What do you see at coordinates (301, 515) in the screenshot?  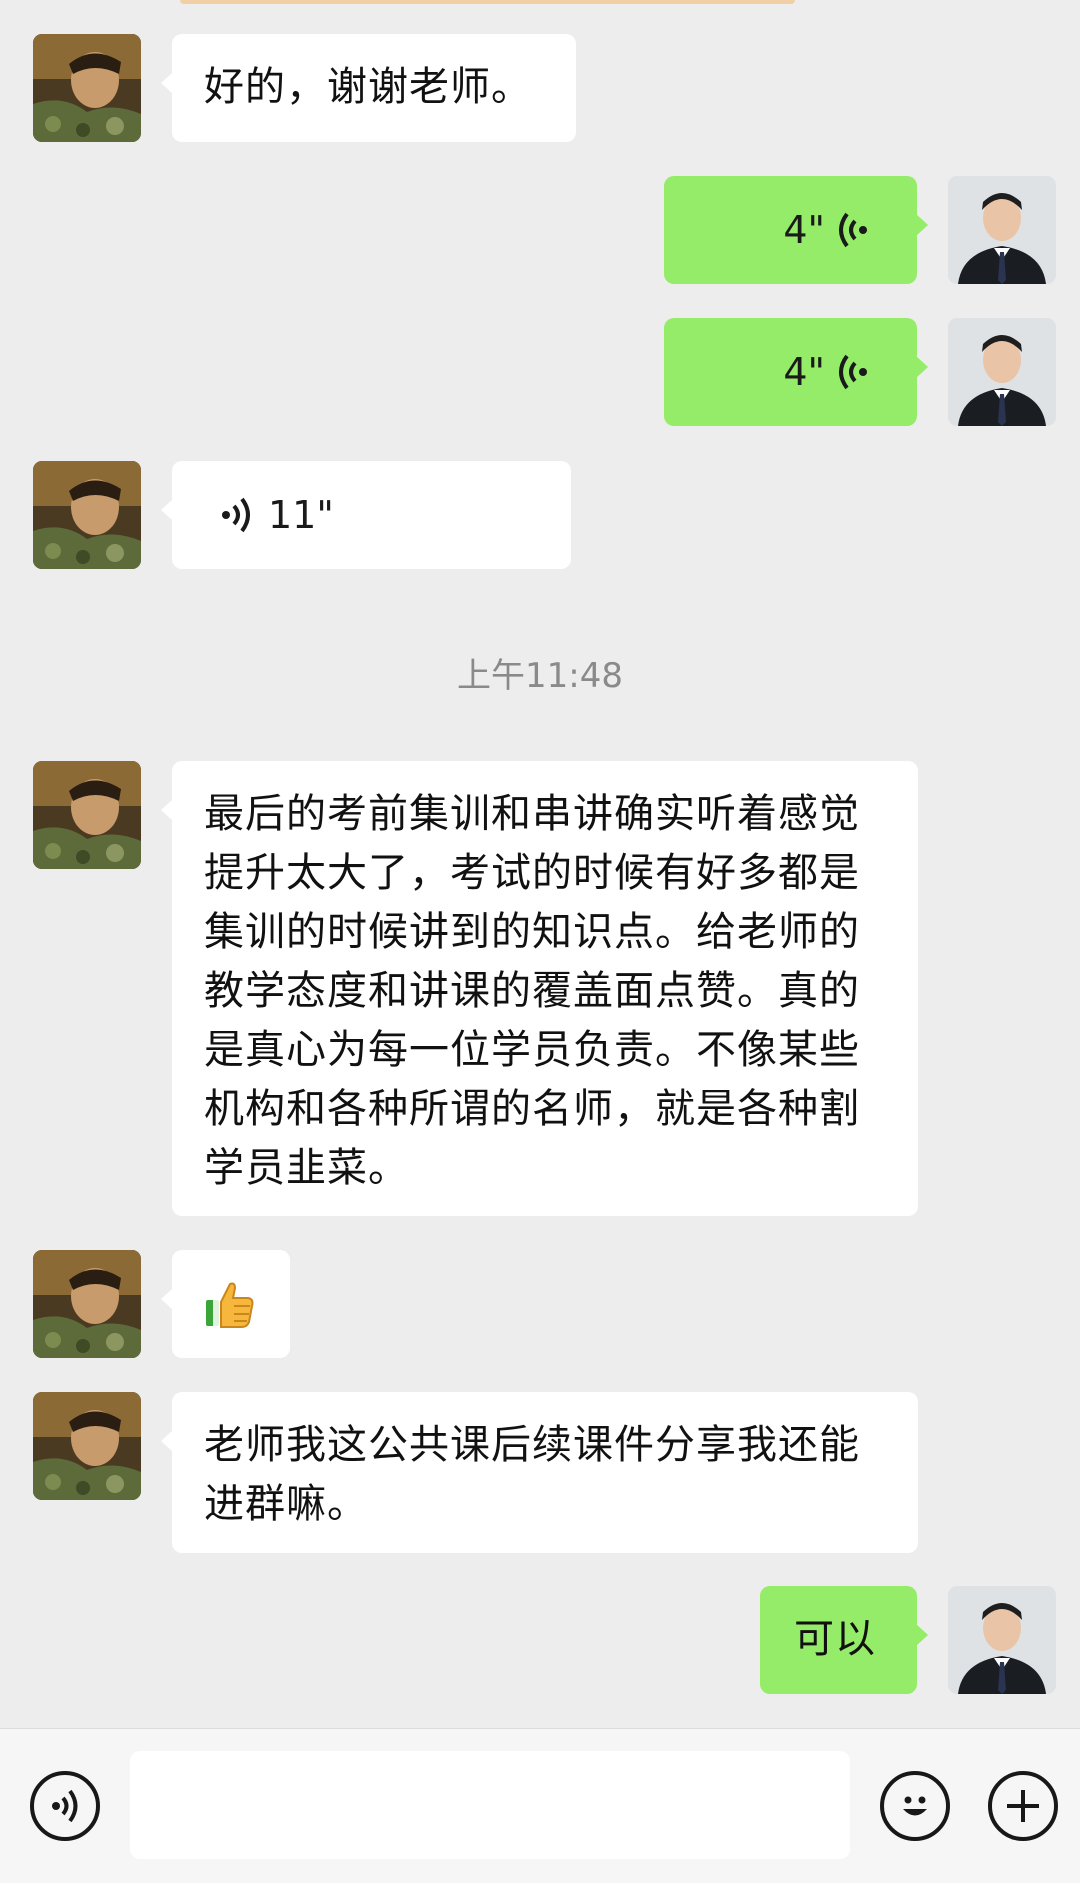 I see `voice-duration: 11"` at bounding box center [301, 515].